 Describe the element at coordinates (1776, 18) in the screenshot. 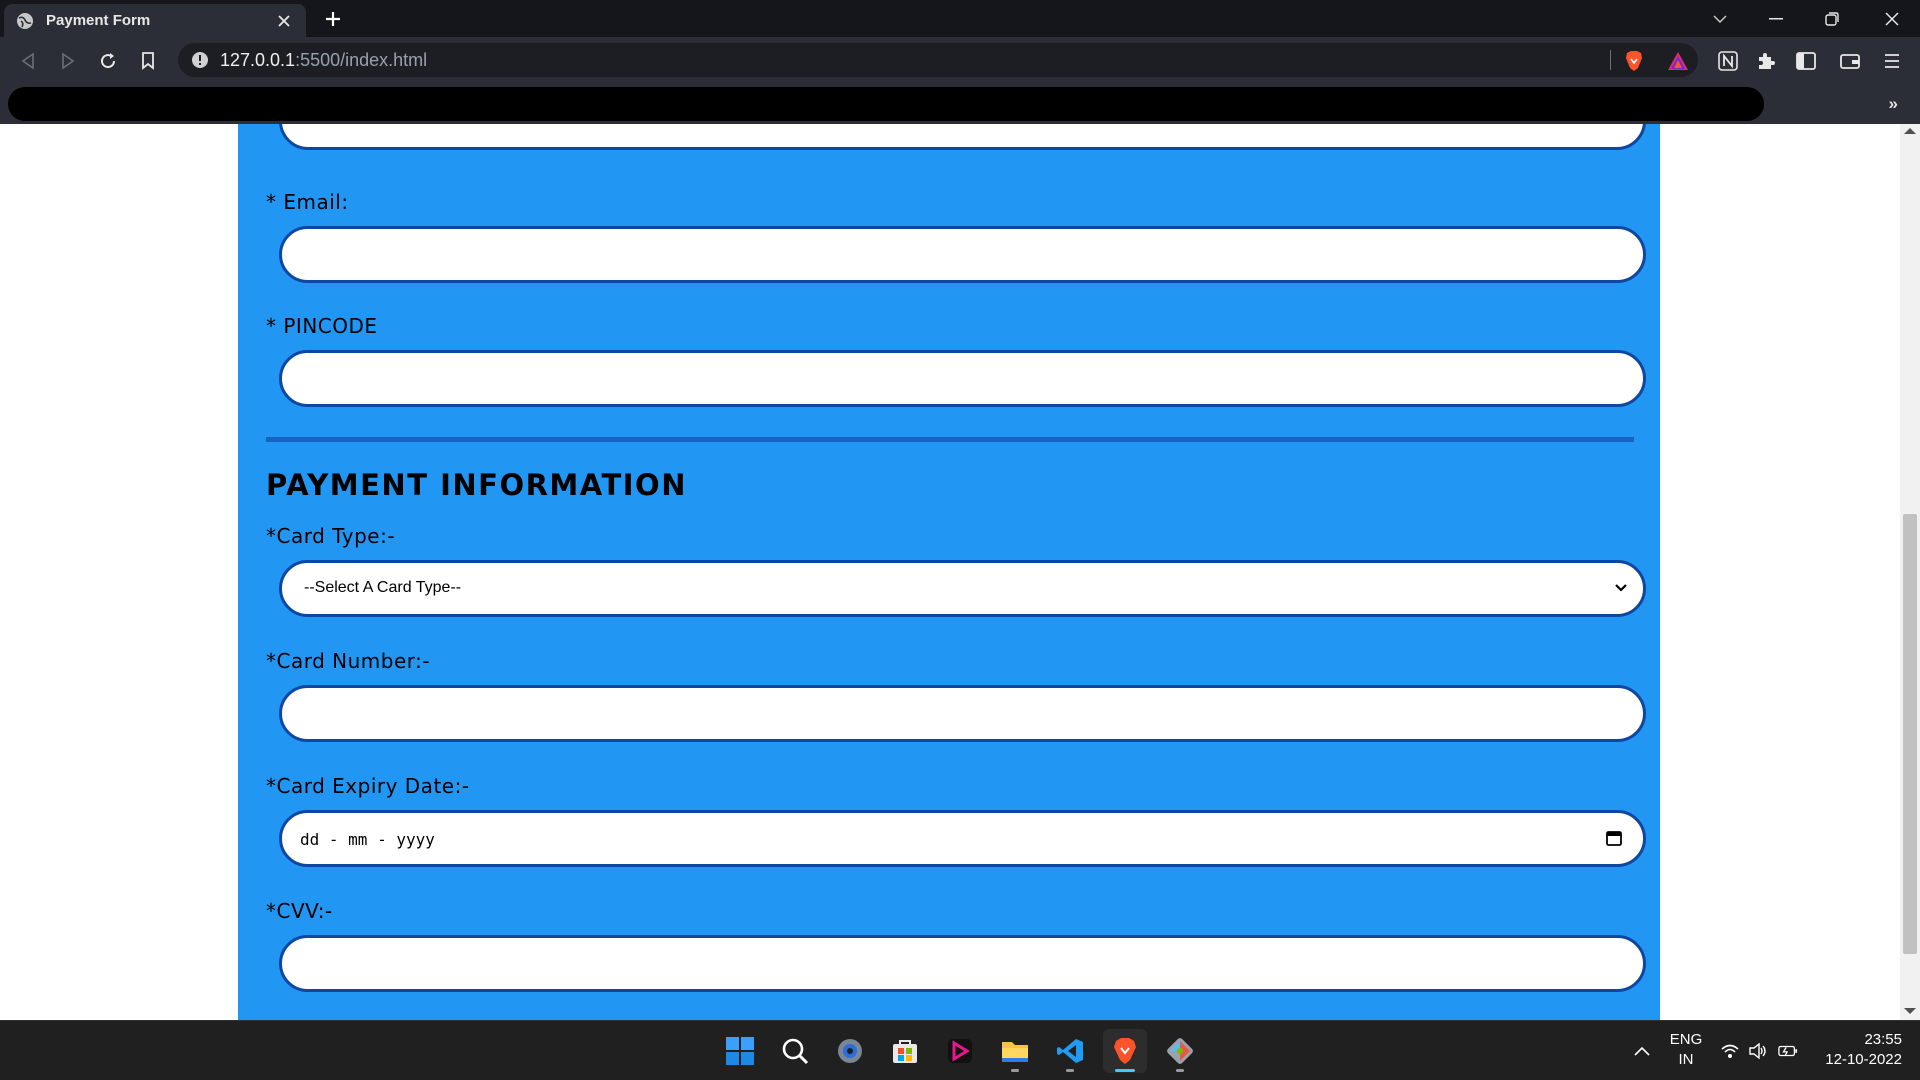

I see `minimize-button` at that location.